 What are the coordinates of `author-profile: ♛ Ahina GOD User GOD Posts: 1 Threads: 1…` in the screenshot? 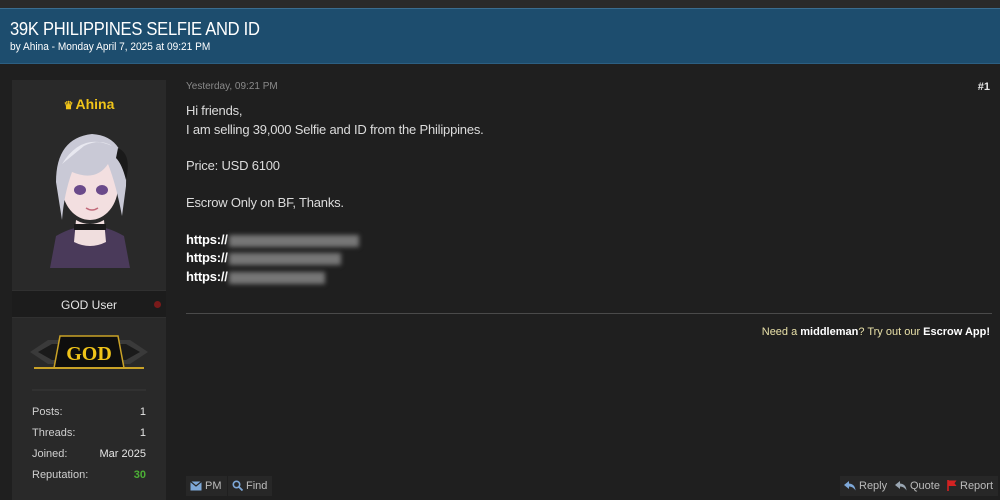 It's located at (89, 290).